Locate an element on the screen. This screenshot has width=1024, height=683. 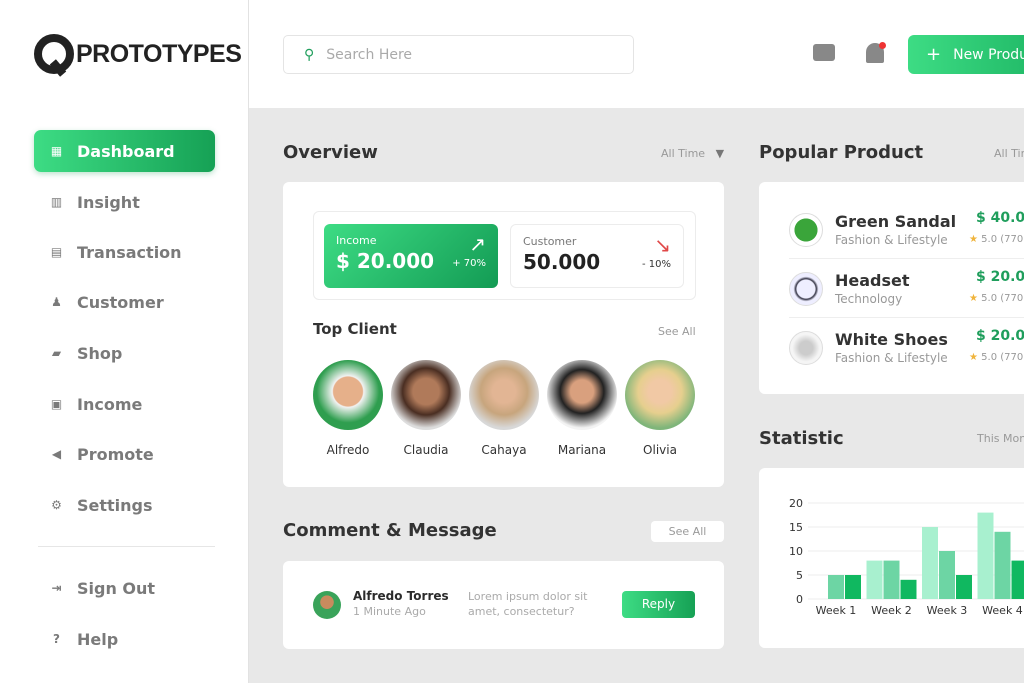
statistic-card is located at coordinates (891, 558).